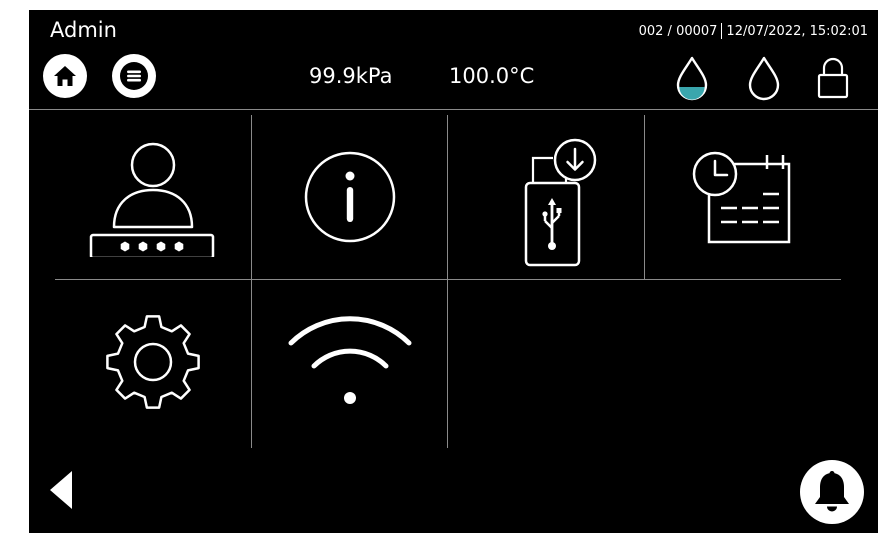  I want to click on alarm-button, so click(832, 492).